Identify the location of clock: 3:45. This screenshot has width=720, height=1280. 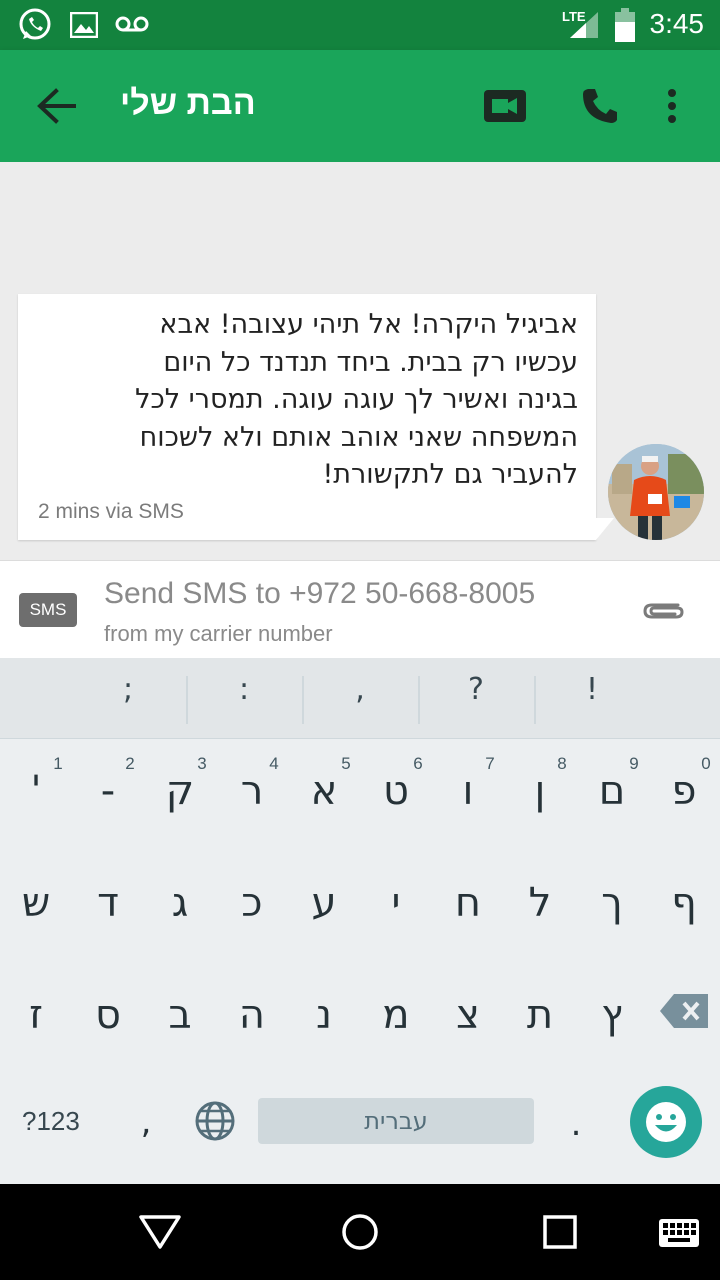
(677, 23).